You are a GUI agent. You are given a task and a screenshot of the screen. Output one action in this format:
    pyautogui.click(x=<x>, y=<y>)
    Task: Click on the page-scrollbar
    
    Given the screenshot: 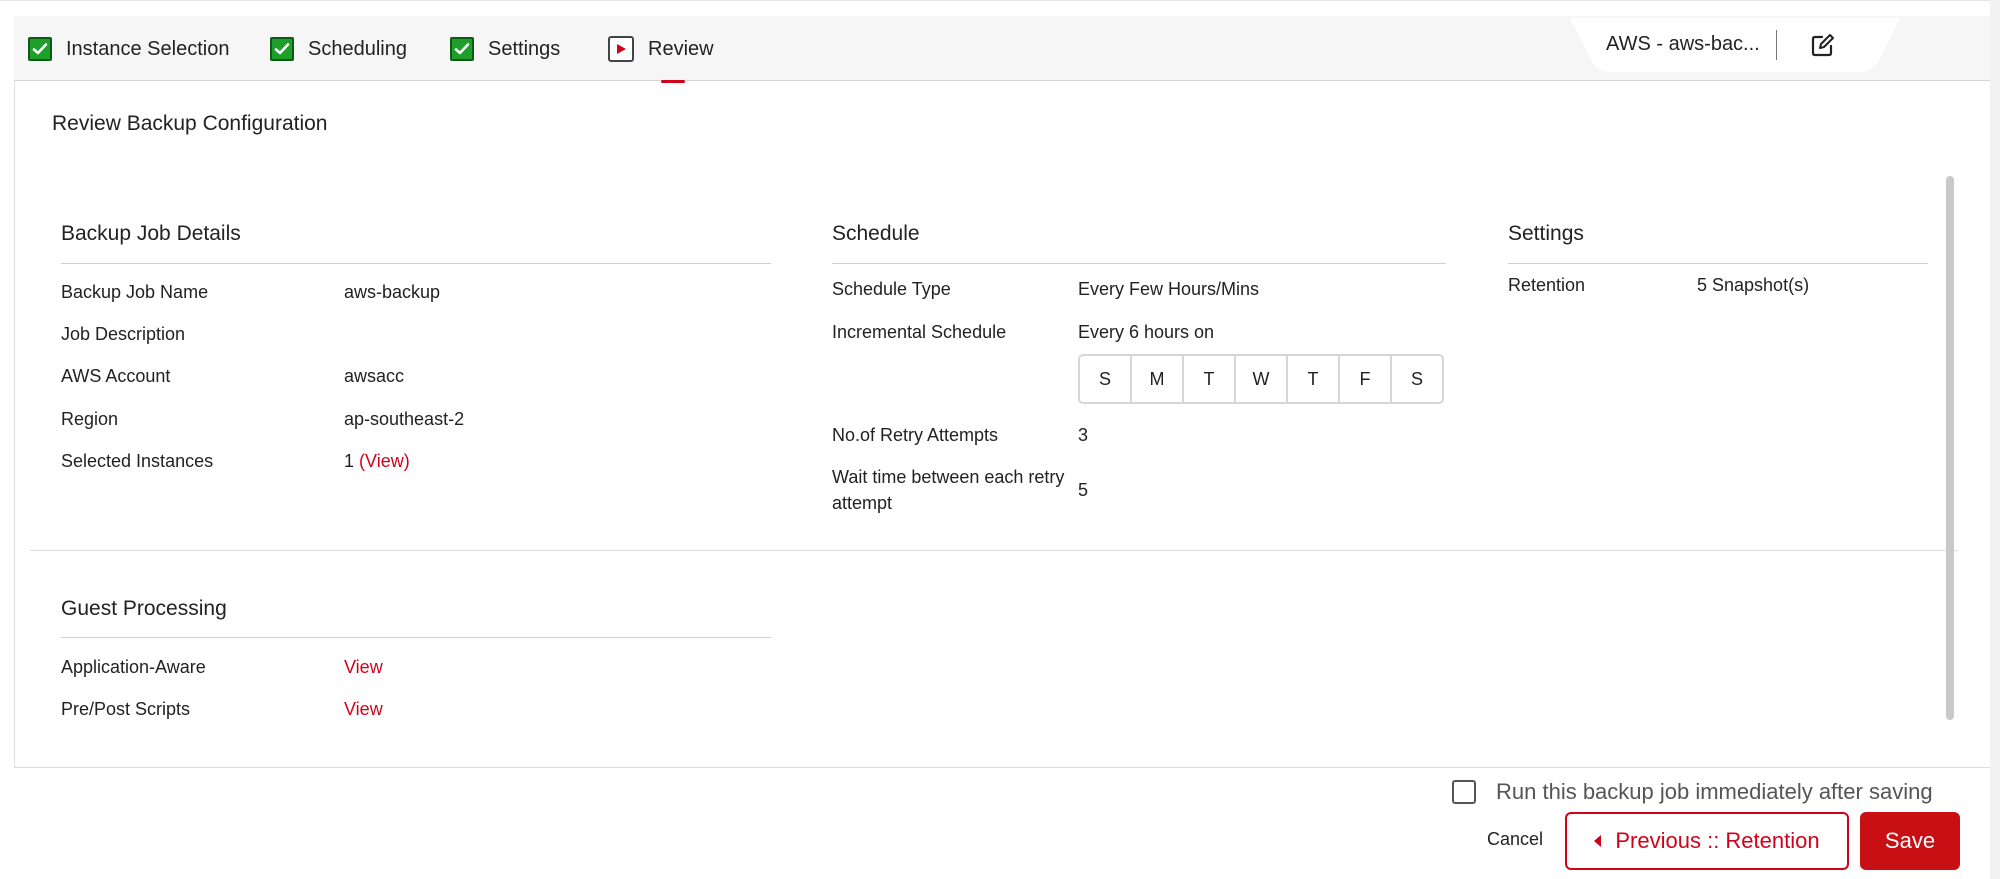 What is the action you would take?
    pyautogui.click(x=1995, y=439)
    